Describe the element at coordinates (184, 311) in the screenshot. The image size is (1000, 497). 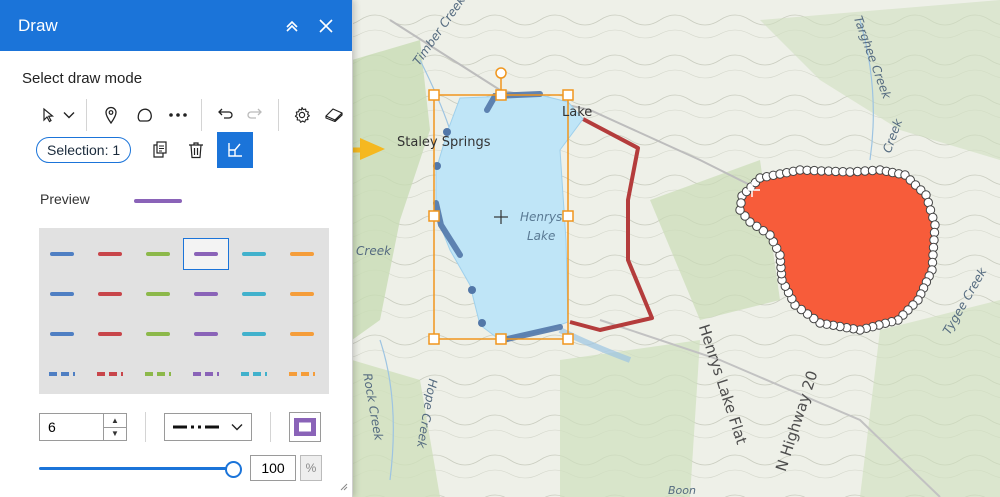
I see `line-style-gallery` at that location.